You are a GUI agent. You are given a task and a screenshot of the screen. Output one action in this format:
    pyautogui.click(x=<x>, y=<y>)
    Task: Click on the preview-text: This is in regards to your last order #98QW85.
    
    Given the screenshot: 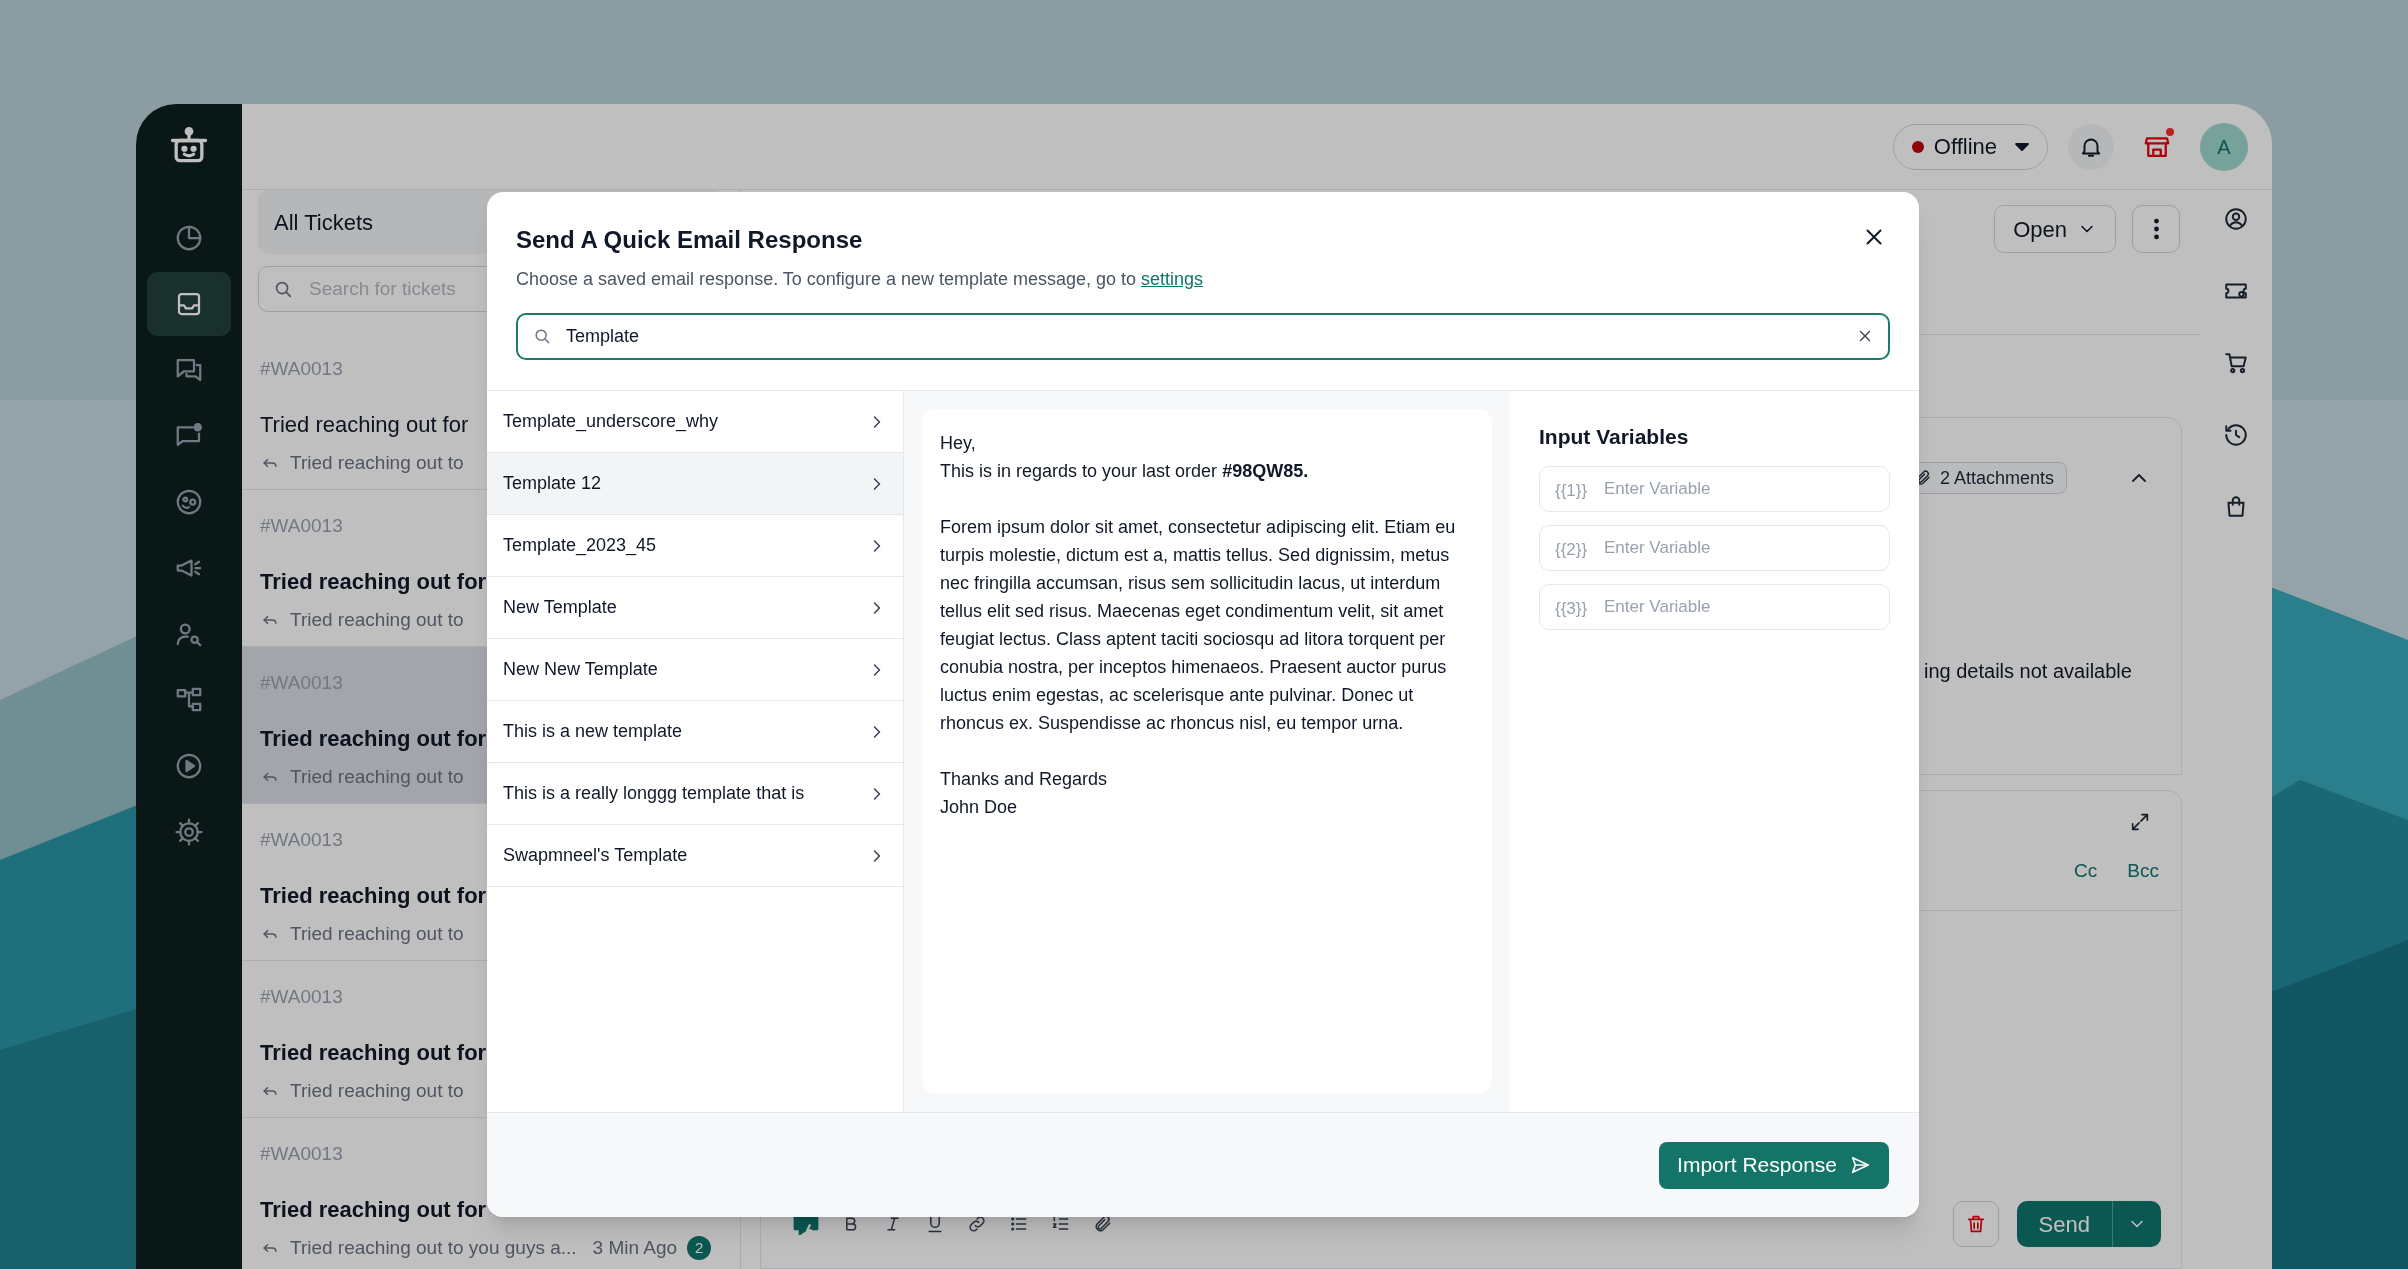 What is the action you would take?
    pyautogui.click(x=1125, y=471)
    